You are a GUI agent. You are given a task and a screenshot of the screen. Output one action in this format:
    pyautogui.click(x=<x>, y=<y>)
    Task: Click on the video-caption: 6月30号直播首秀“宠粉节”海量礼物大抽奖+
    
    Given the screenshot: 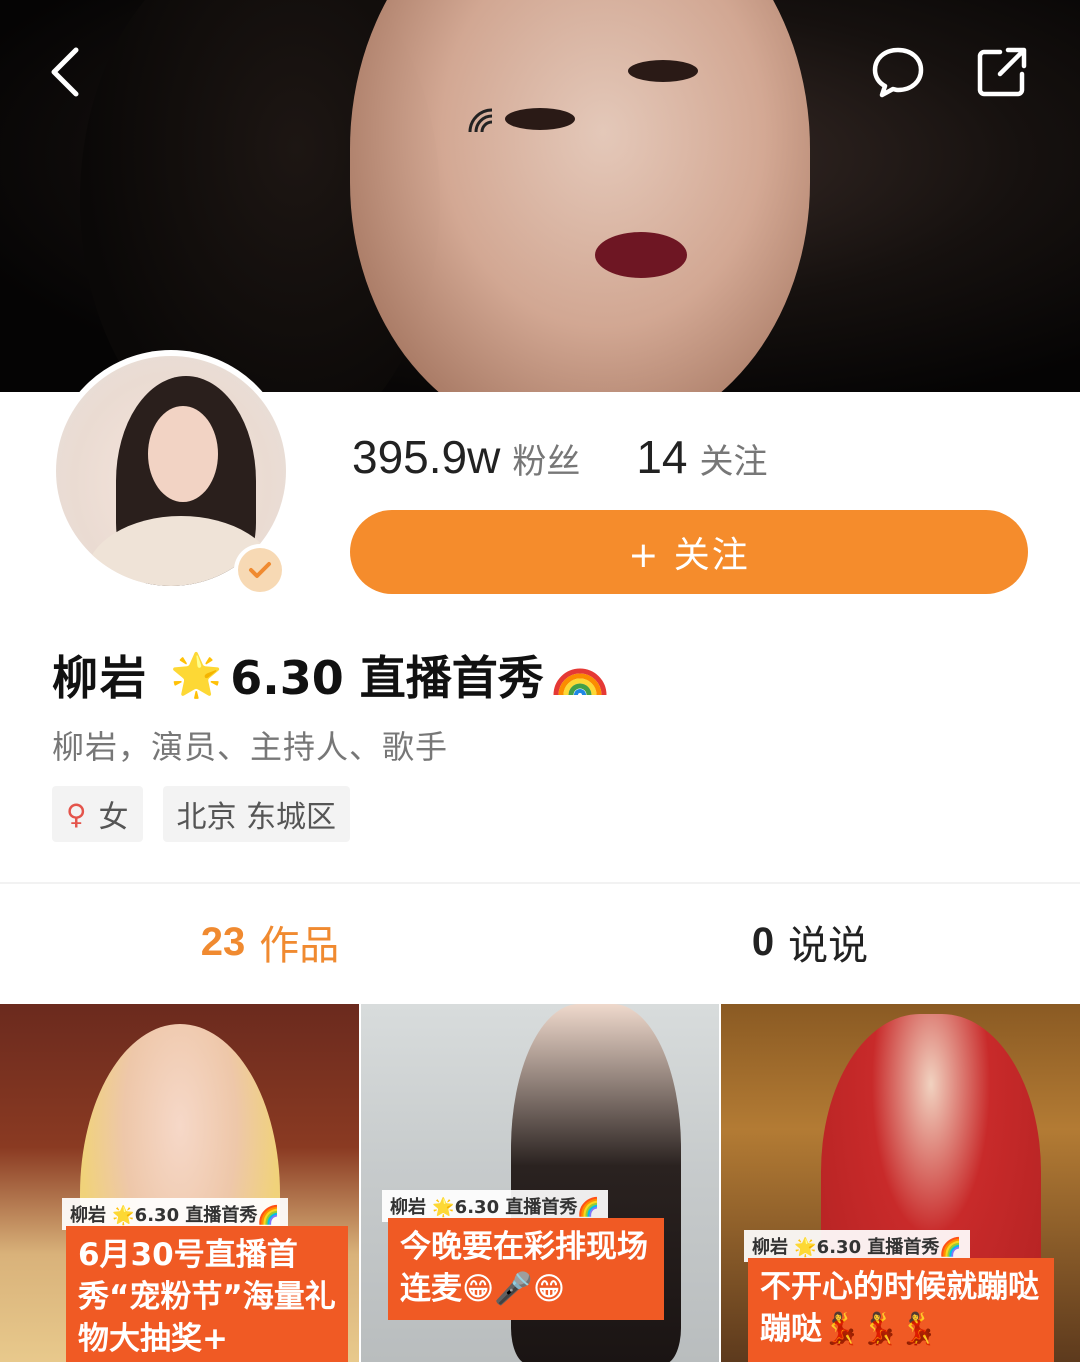 What is the action you would take?
    pyautogui.click(x=207, y=1294)
    